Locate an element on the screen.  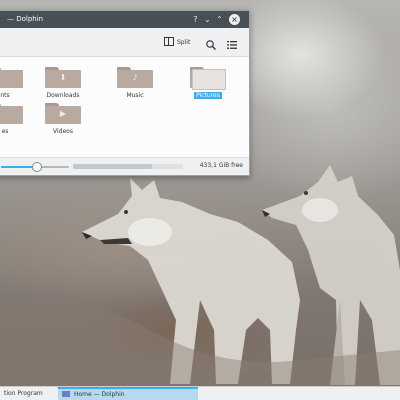
folder-item-downloads: ⬇ Downloads is located at coordinates (63, 83).